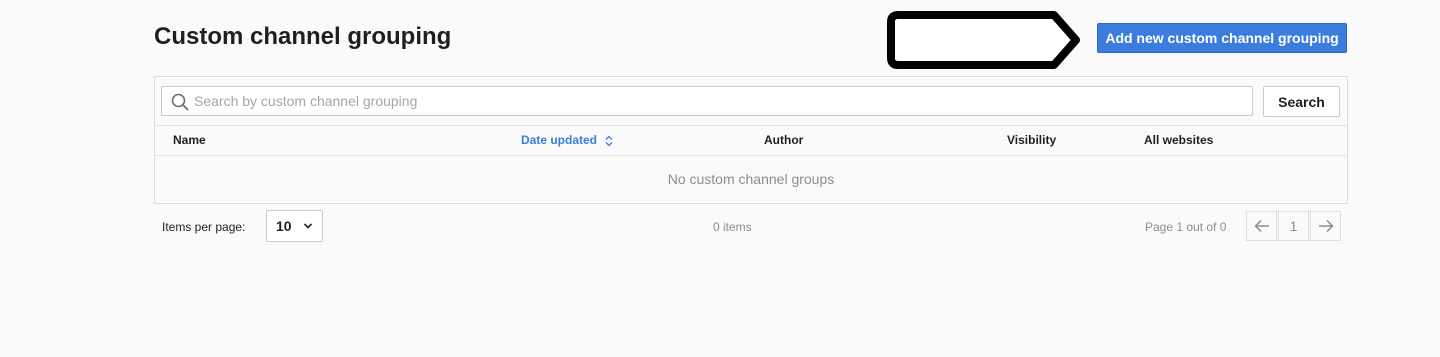 The width and height of the screenshot is (1440, 357). Describe the element at coordinates (783, 140) in the screenshot. I see `column-header-author: Author` at that location.